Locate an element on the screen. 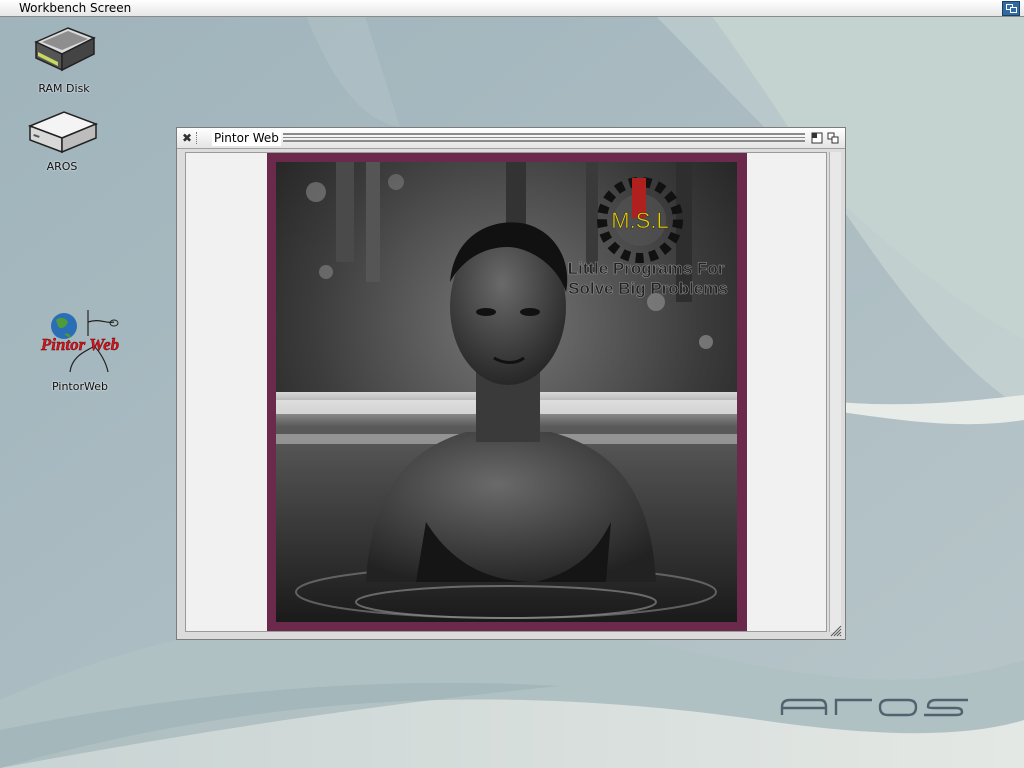 This screenshot has height=768, width=1024. window-title: Pintor Web is located at coordinates (246, 138).